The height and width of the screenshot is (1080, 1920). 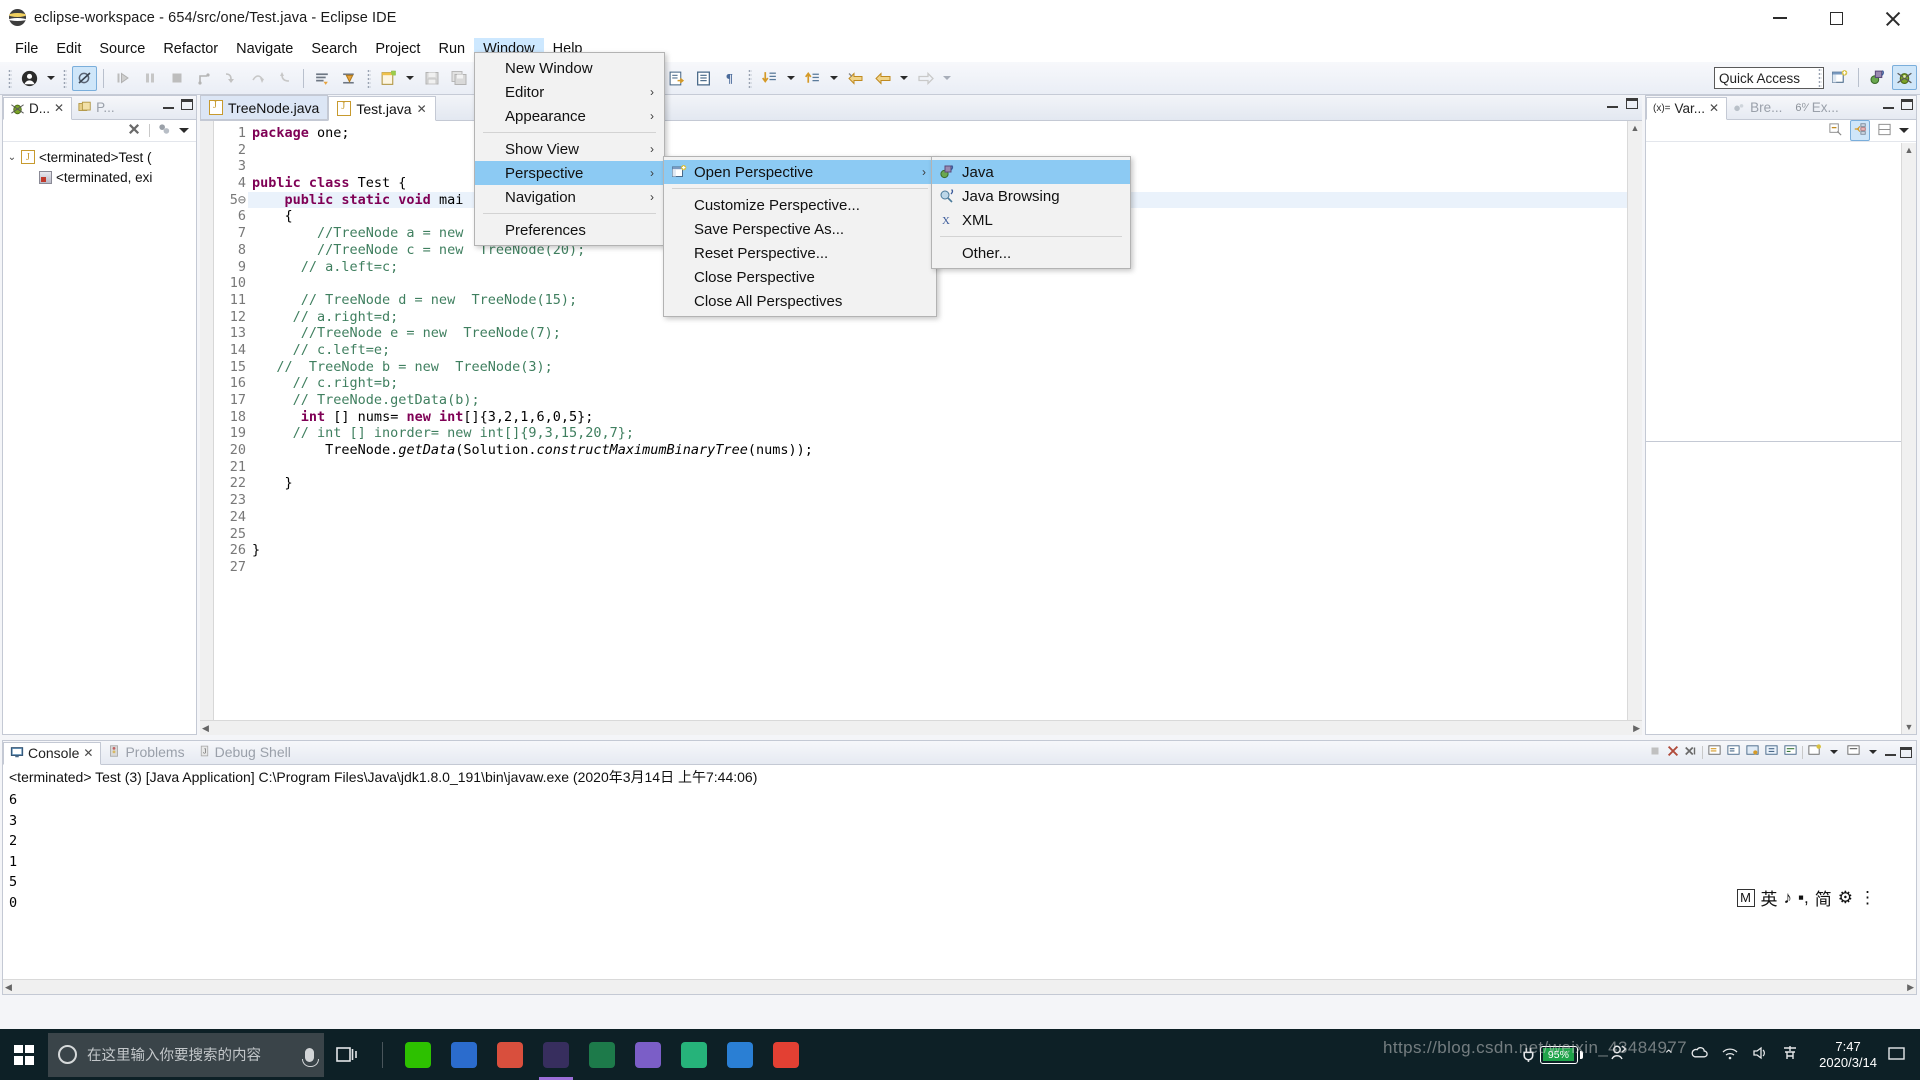 What do you see at coordinates (230, 78) in the screenshot?
I see `step-into-icon` at bounding box center [230, 78].